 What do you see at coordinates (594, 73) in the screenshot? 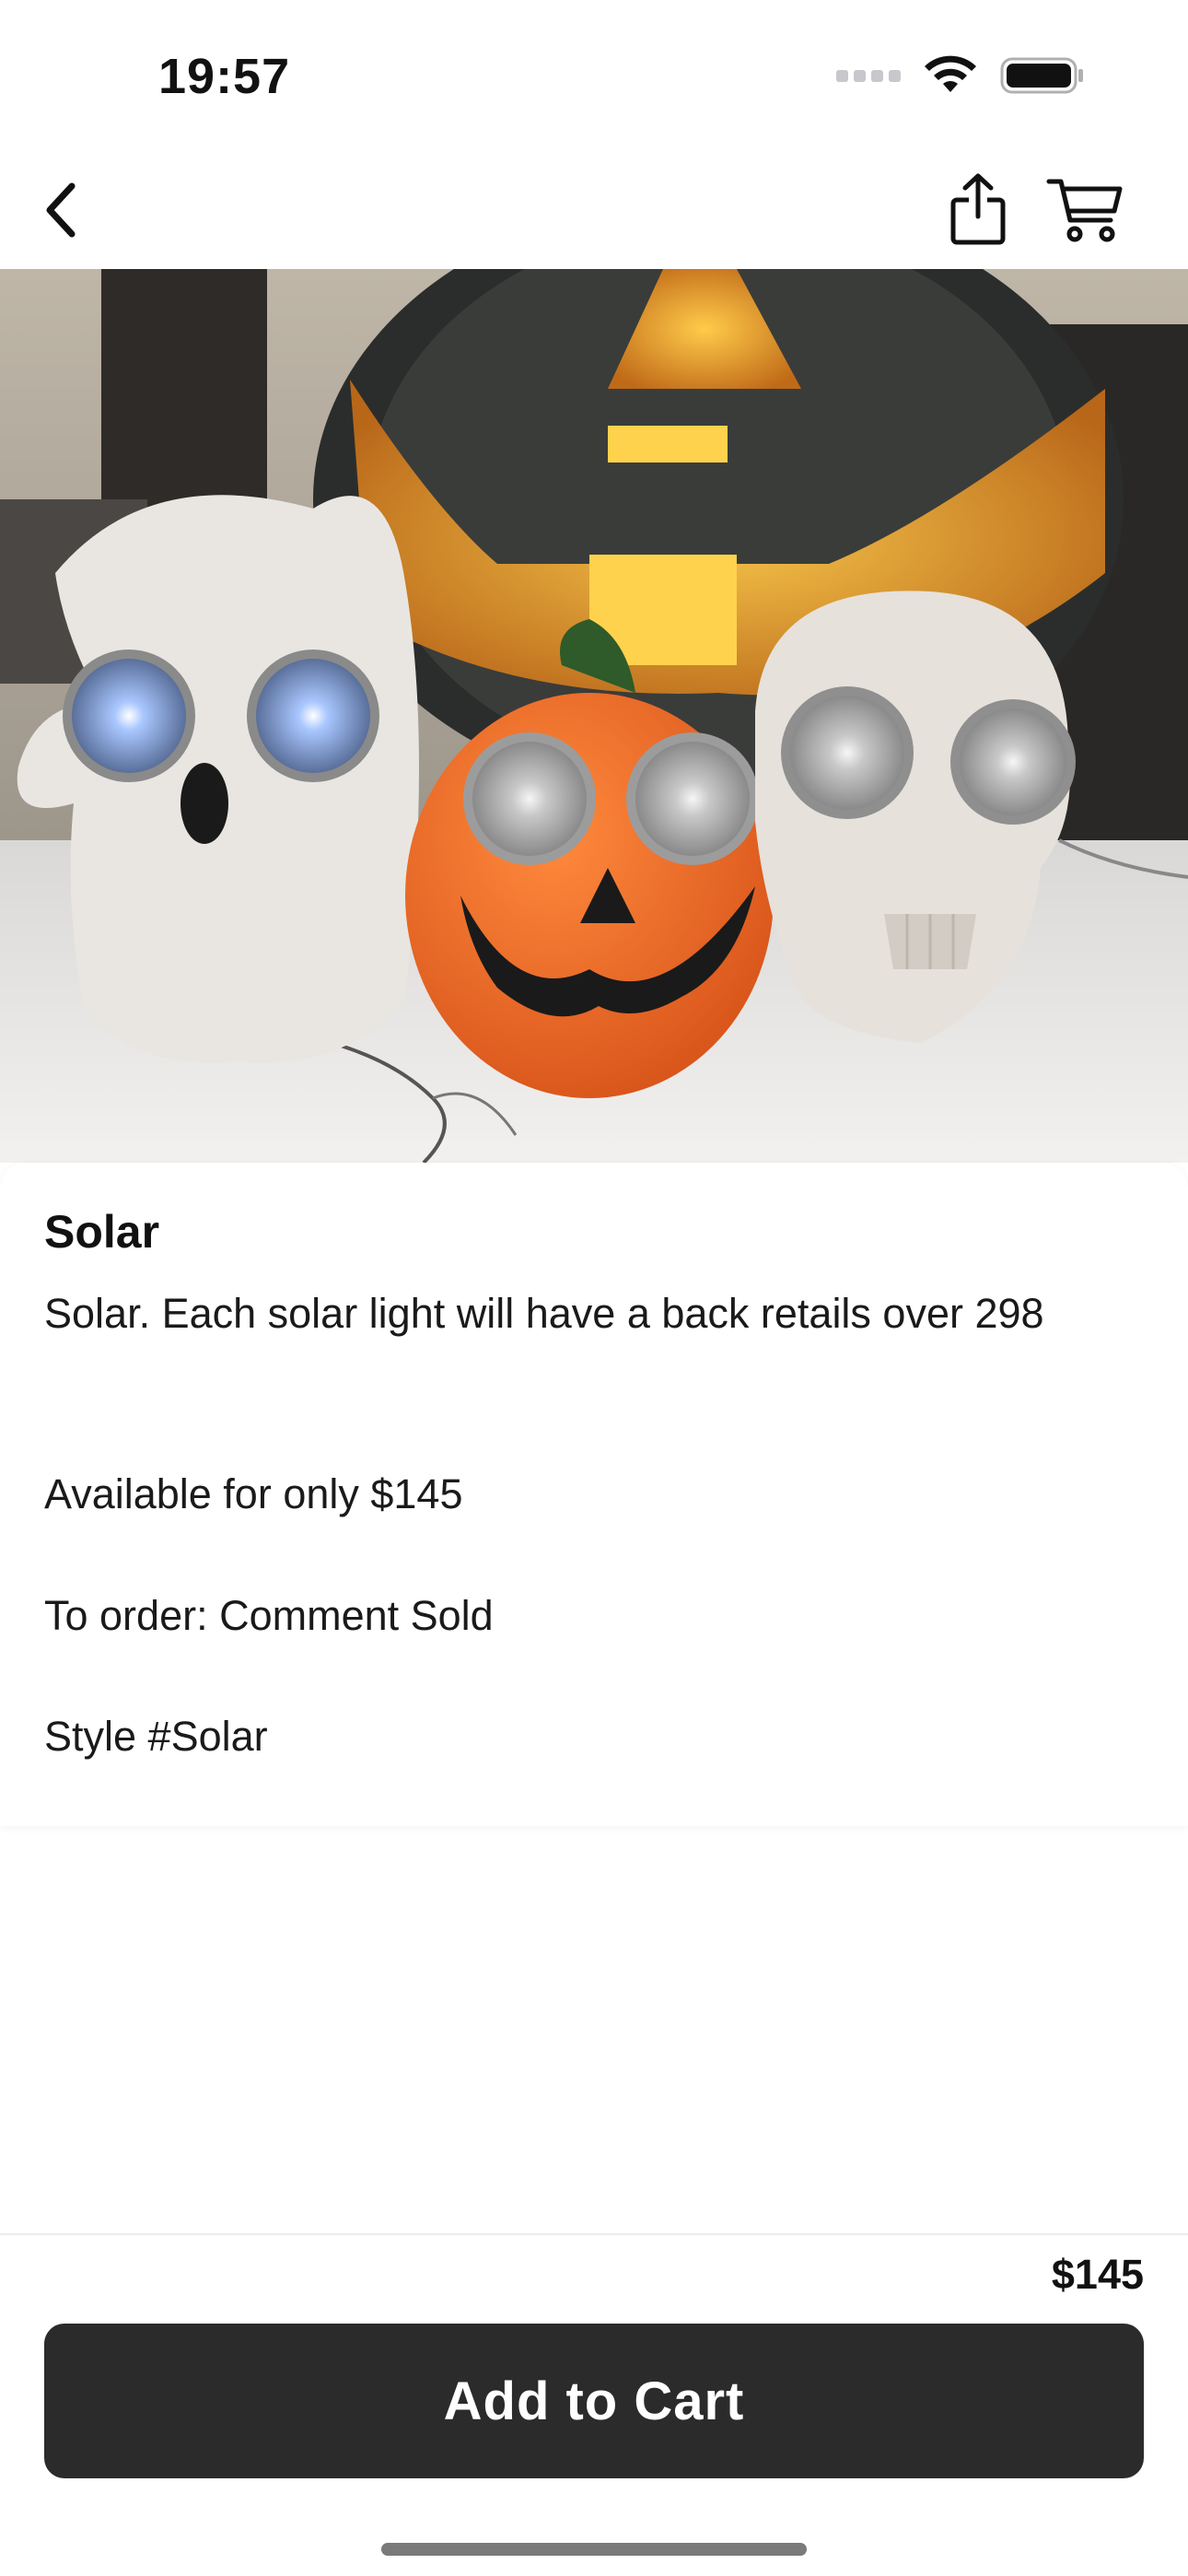
I see `status-bar: 19:57` at bounding box center [594, 73].